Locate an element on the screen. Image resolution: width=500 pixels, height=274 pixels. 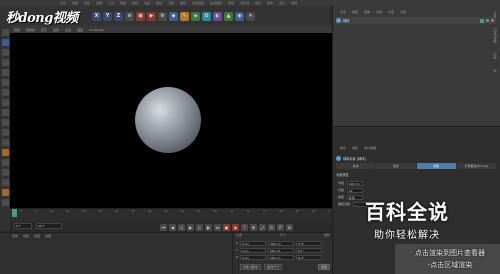
object-menu-item: 书签 is located at coordinates (403, 12).